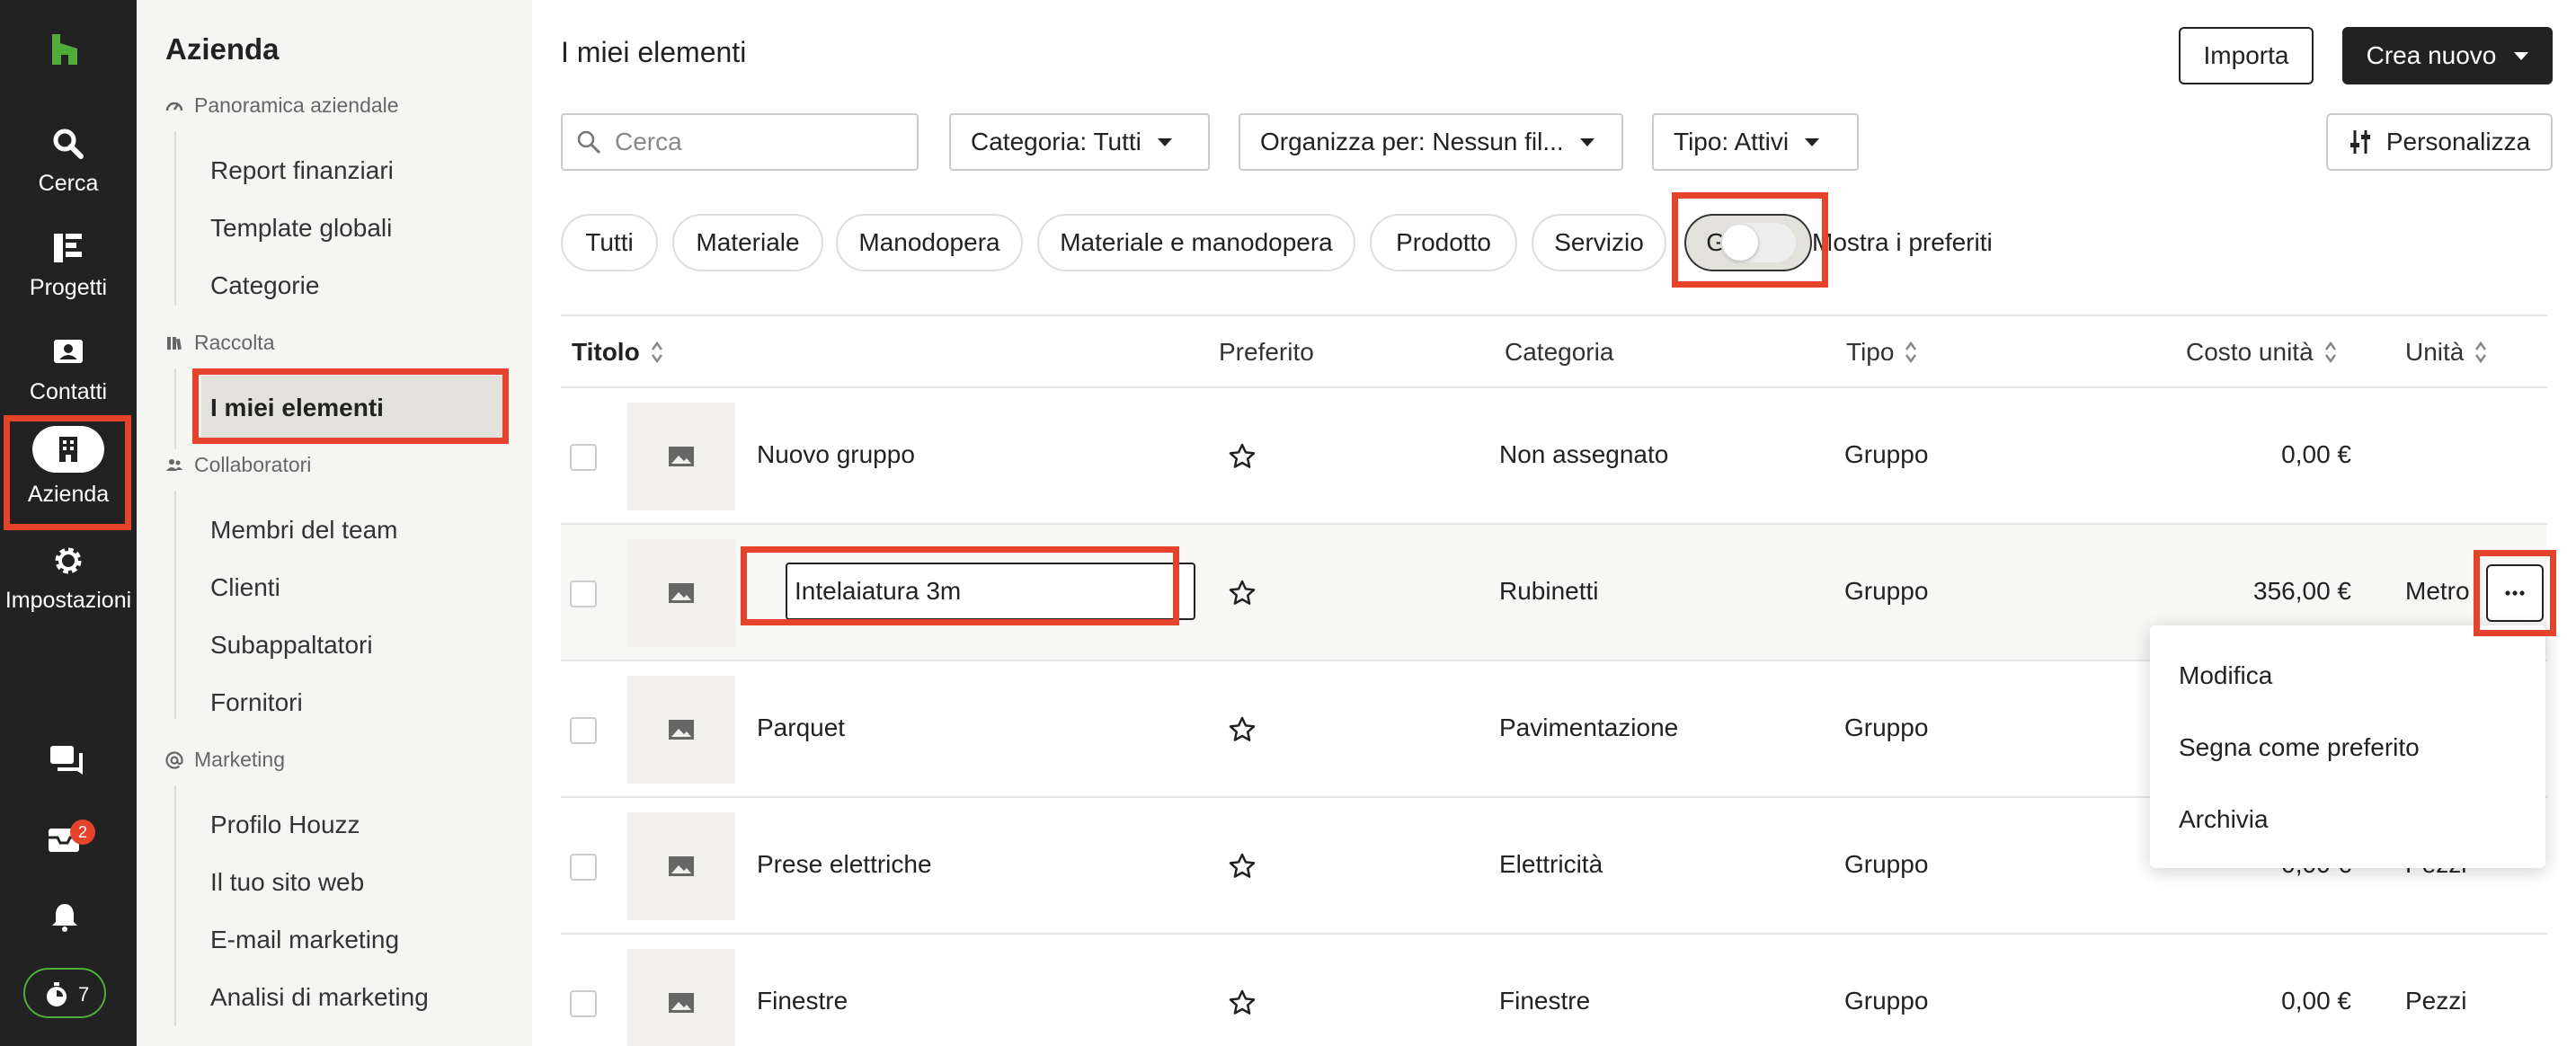  Describe the element at coordinates (2446, 353) in the screenshot. I see `column-unit: Unità` at that location.